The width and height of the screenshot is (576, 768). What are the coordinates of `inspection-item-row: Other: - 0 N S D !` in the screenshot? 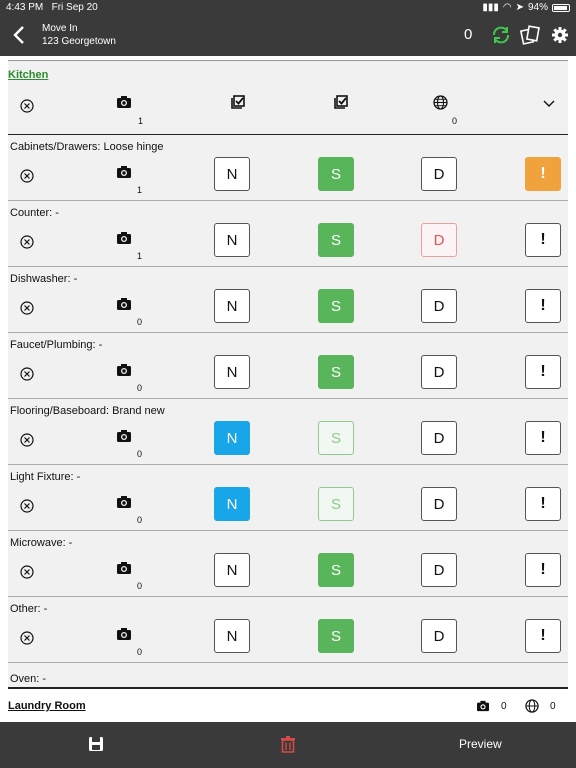 It's located at (288, 630).